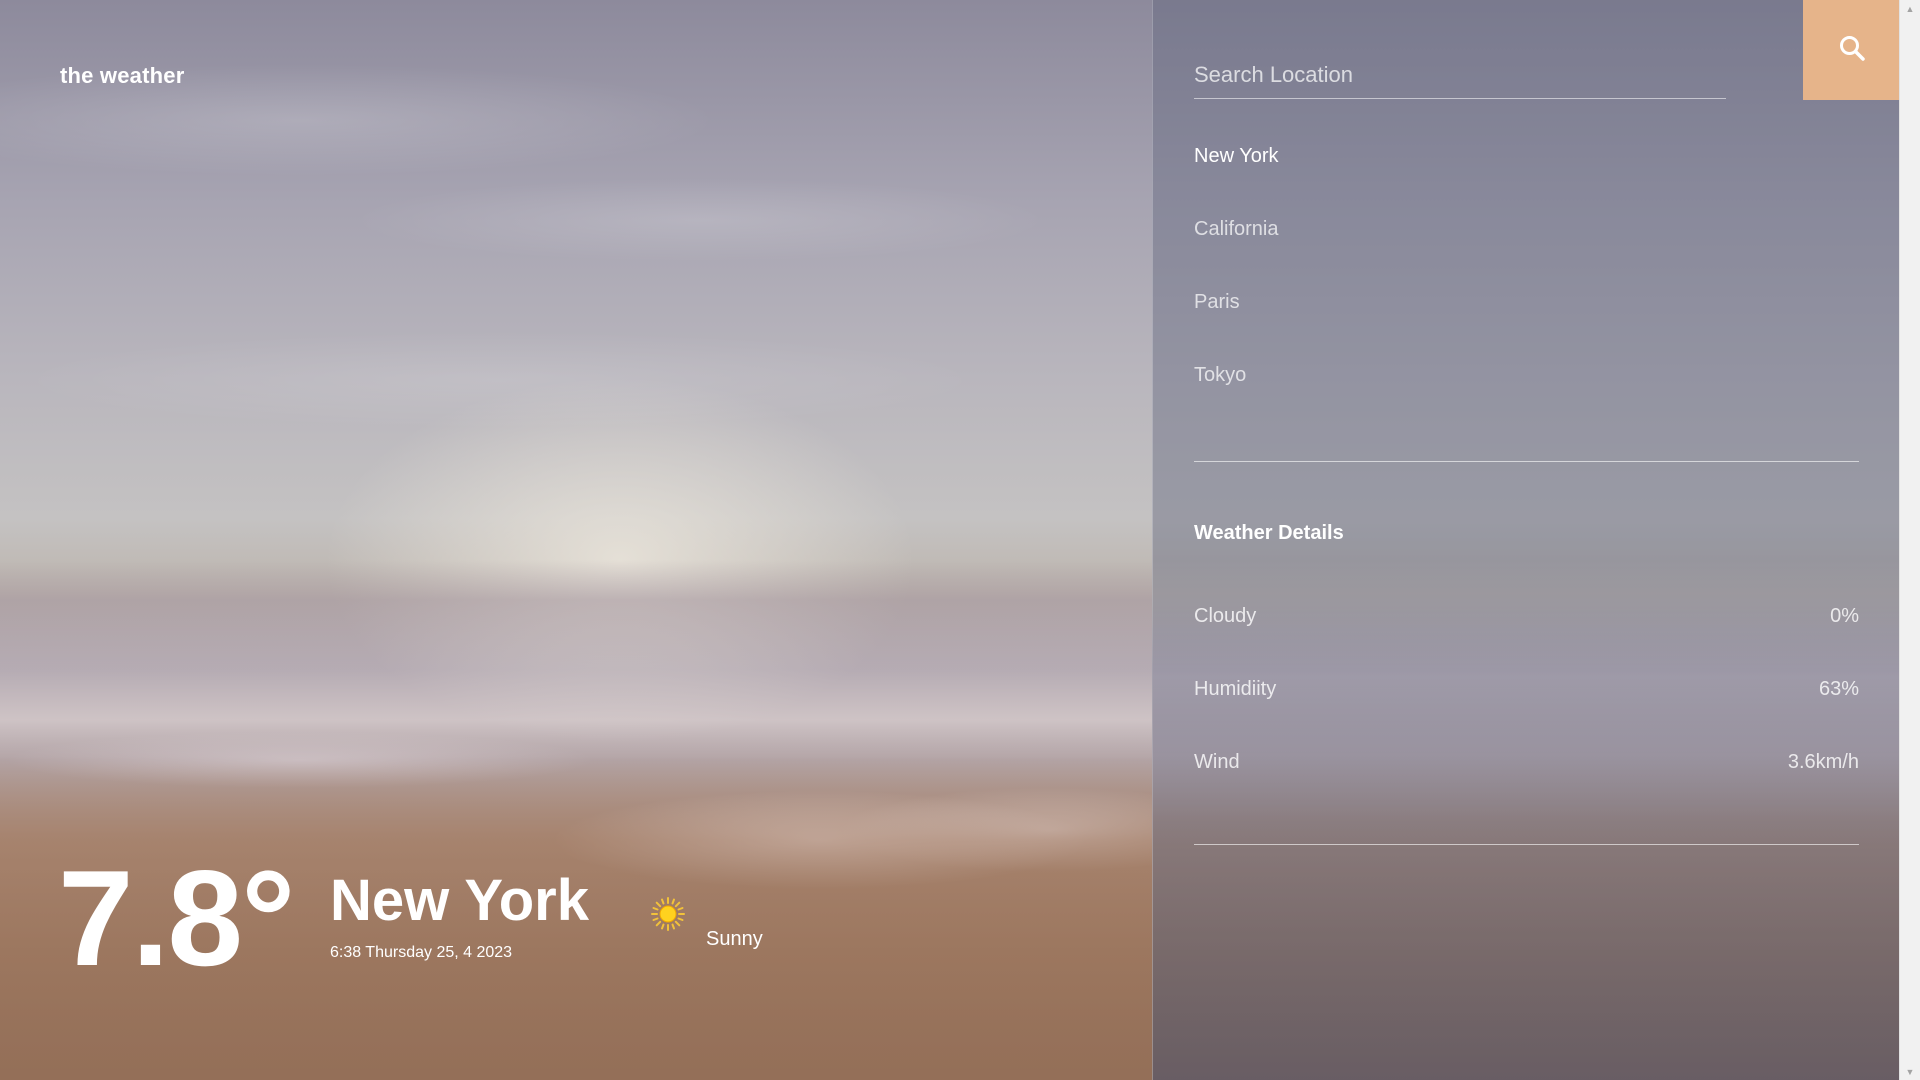 This screenshot has width=1920, height=1080. What do you see at coordinates (734, 939) in the screenshot?
I see `condition-text: Sunny` at bounding box center [734, 939].